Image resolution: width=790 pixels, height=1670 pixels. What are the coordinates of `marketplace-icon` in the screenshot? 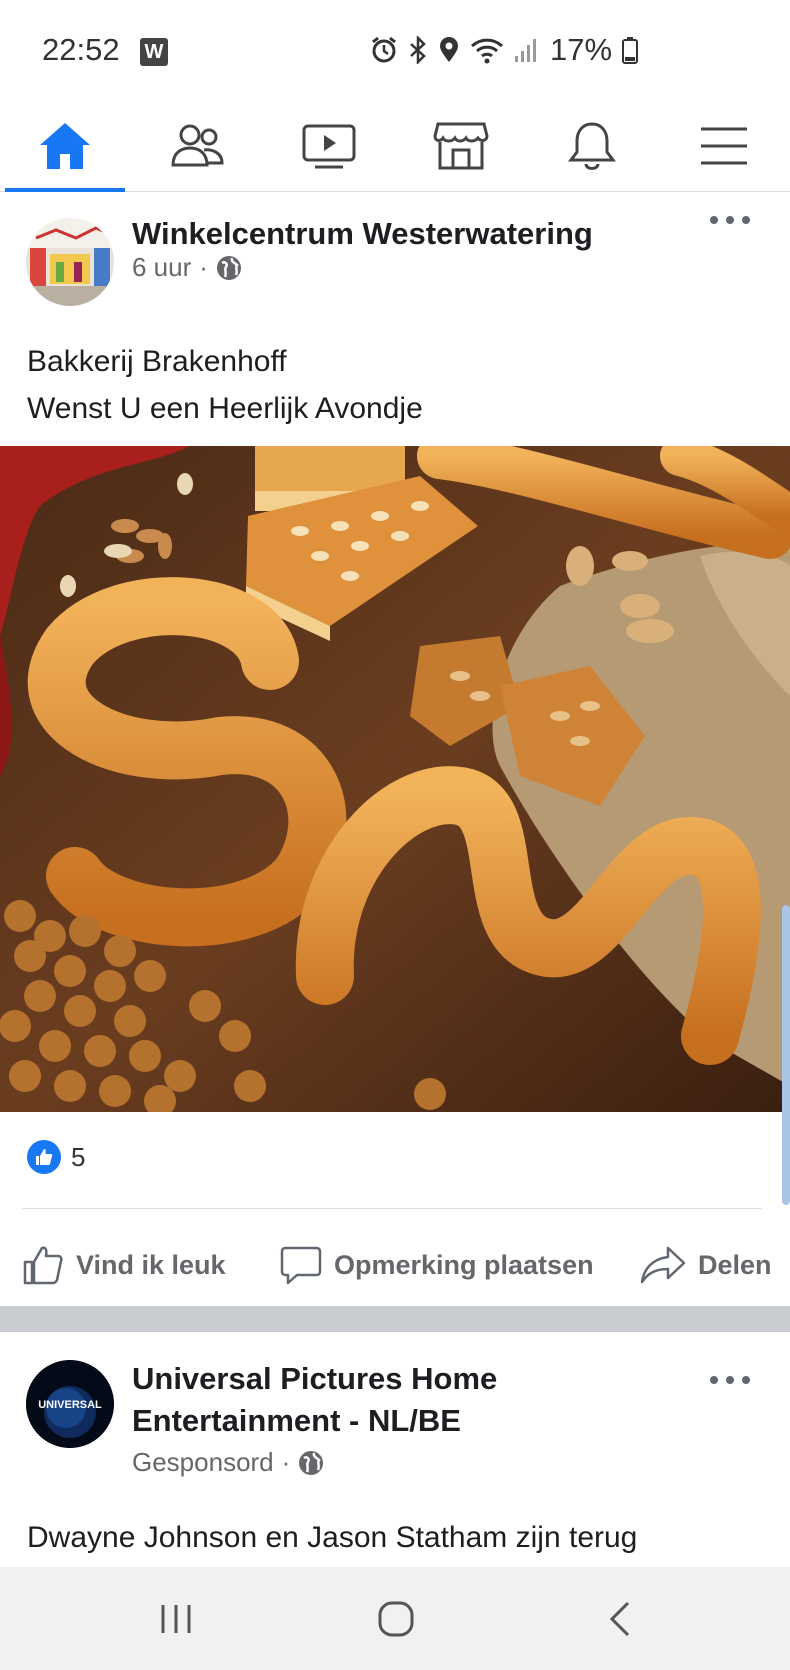 It's located at (461, 146).